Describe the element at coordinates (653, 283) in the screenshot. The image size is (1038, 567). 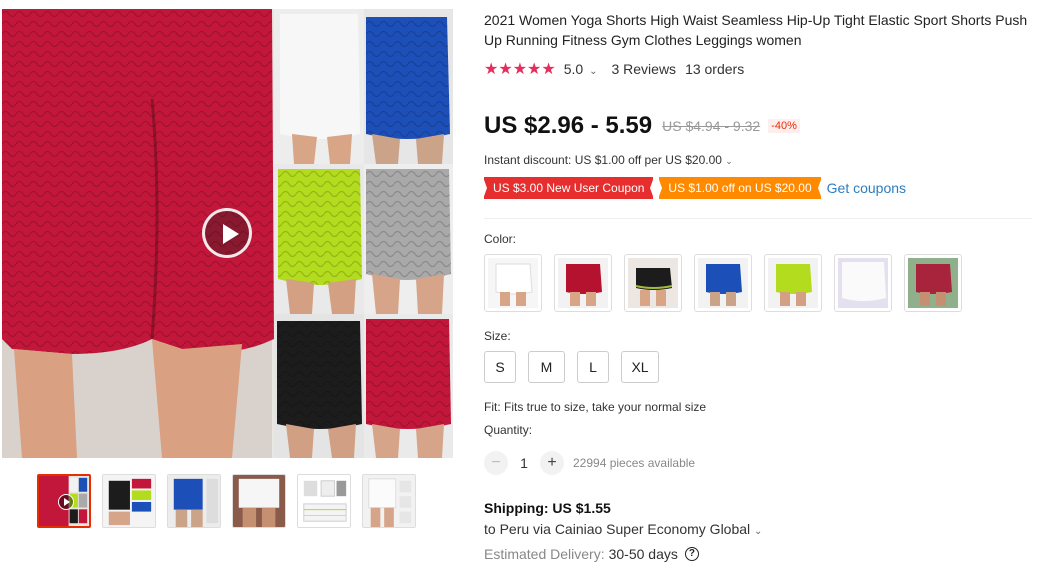
I see `color-option-black` at that location.